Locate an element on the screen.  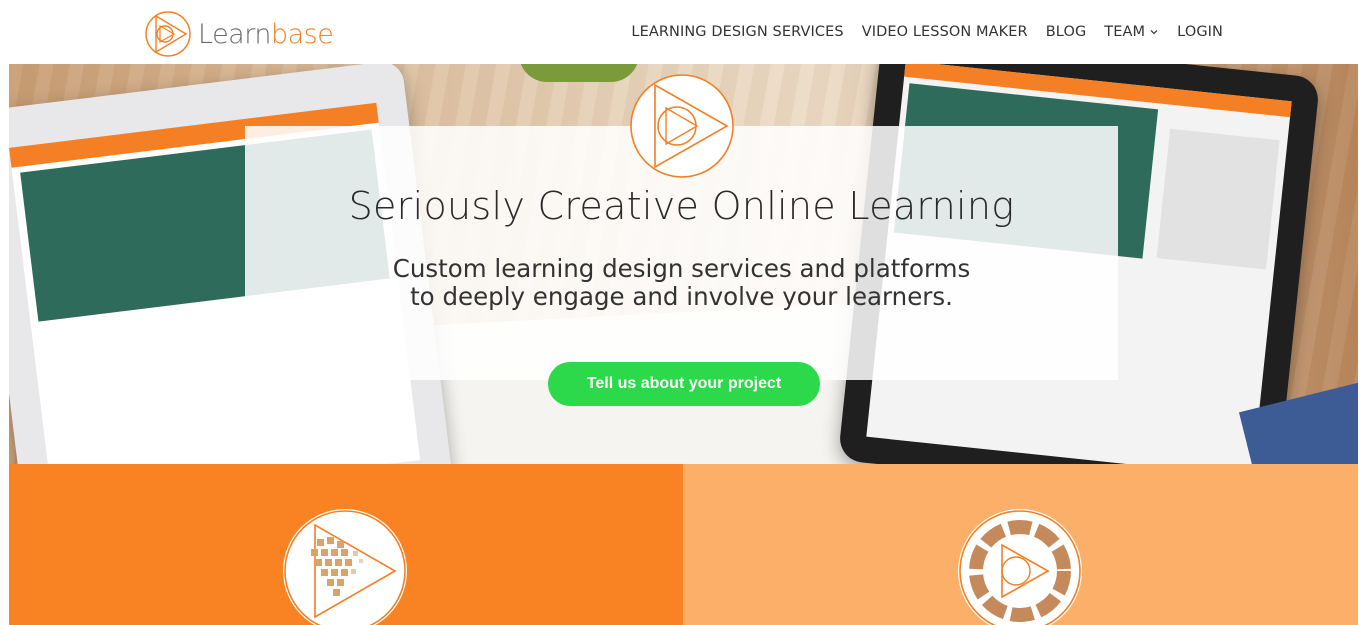
hero-title: Seriously Creative Online Learning is located at coordinates (681, 206).